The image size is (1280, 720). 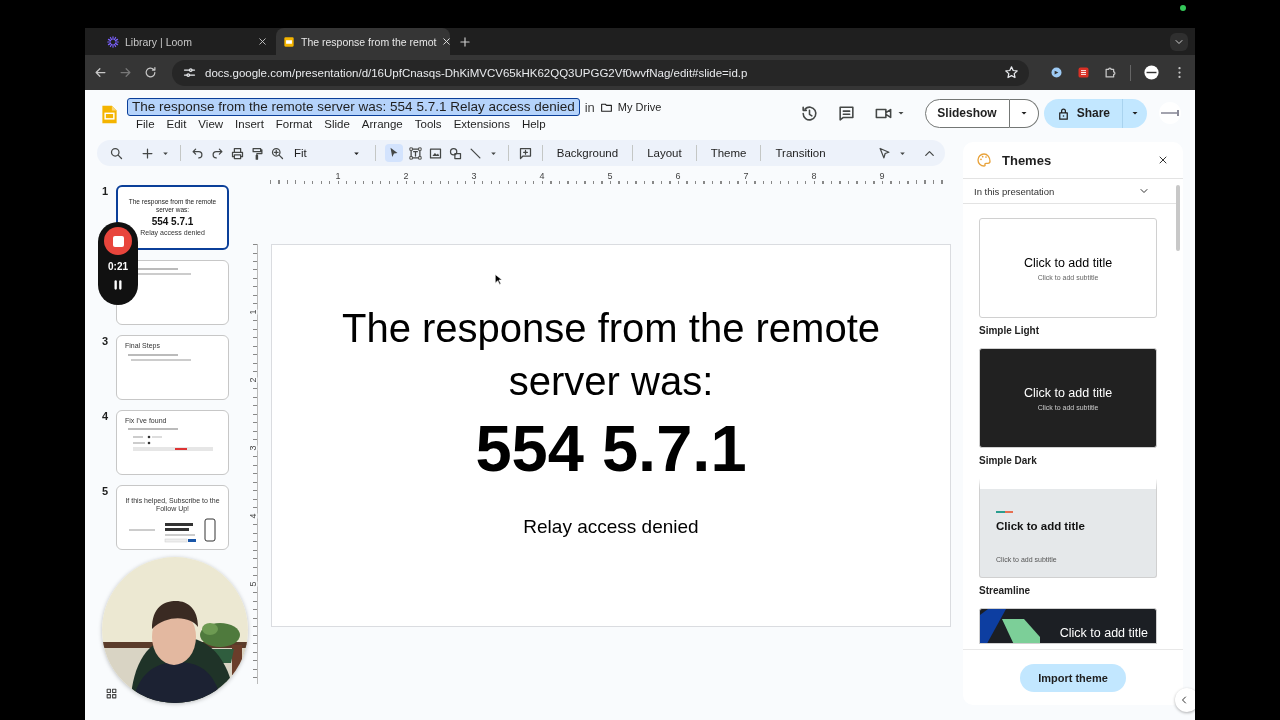 What do you see at coordinates (455, 153) in the screenshot?
I see `shape-icon` at bounding box center [455, 153].